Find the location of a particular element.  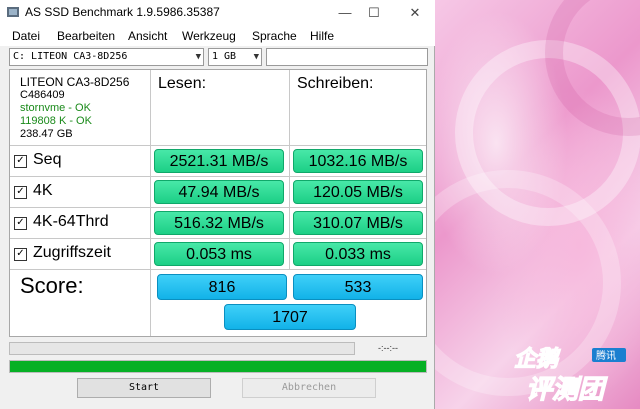

abort-button: Abbrechen is located at coordinates (309, 388).